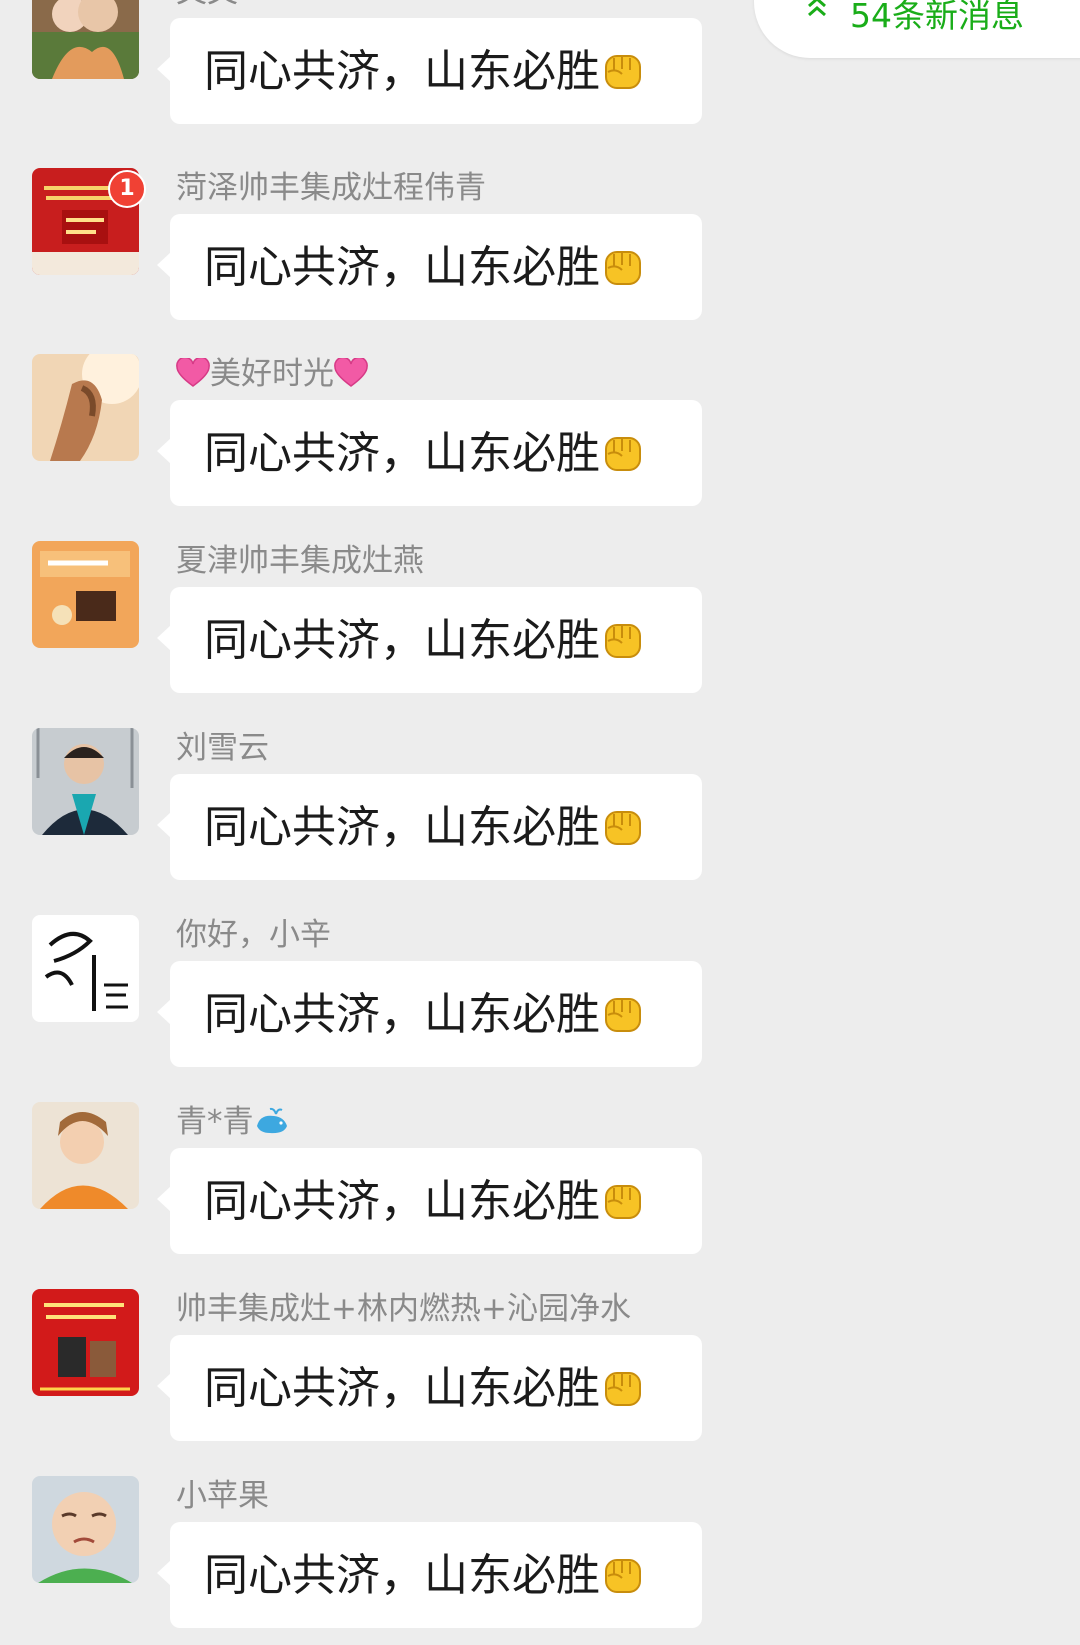 The width and height of the screenshot is (1080, 1645). I want to click on sender-name: 你好，小辛, so click(253, 935).